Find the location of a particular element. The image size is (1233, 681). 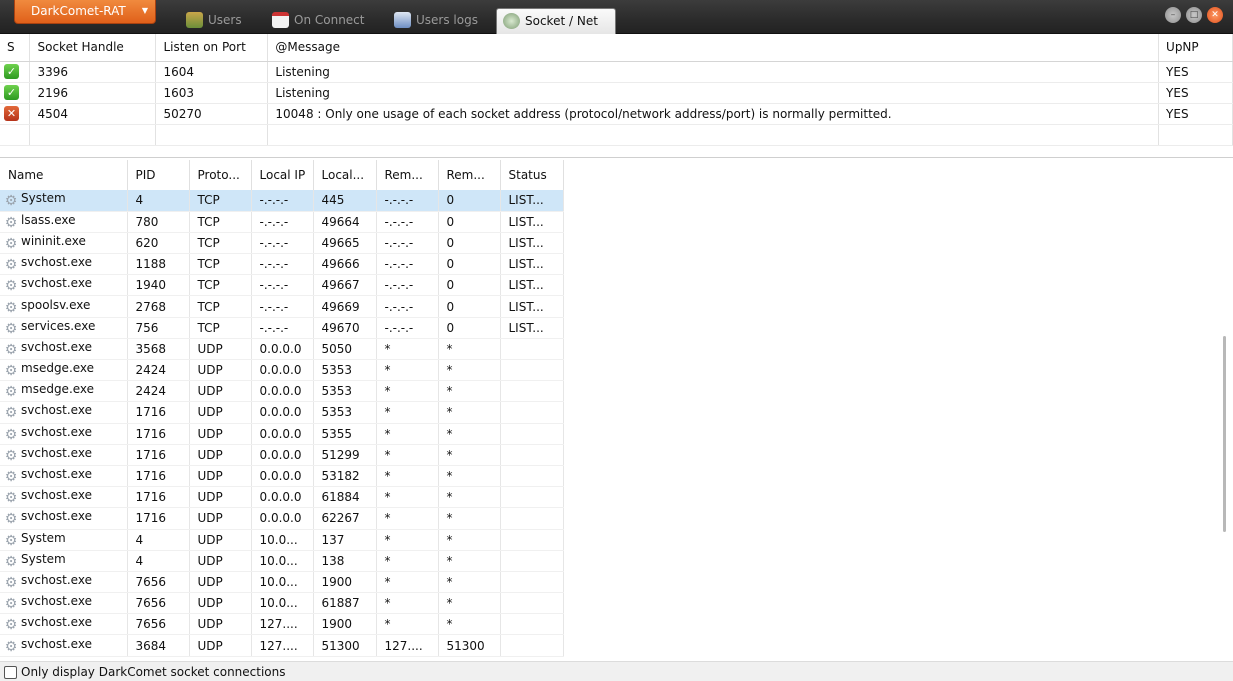

pid: 780 is located at coordinates (158, 222).